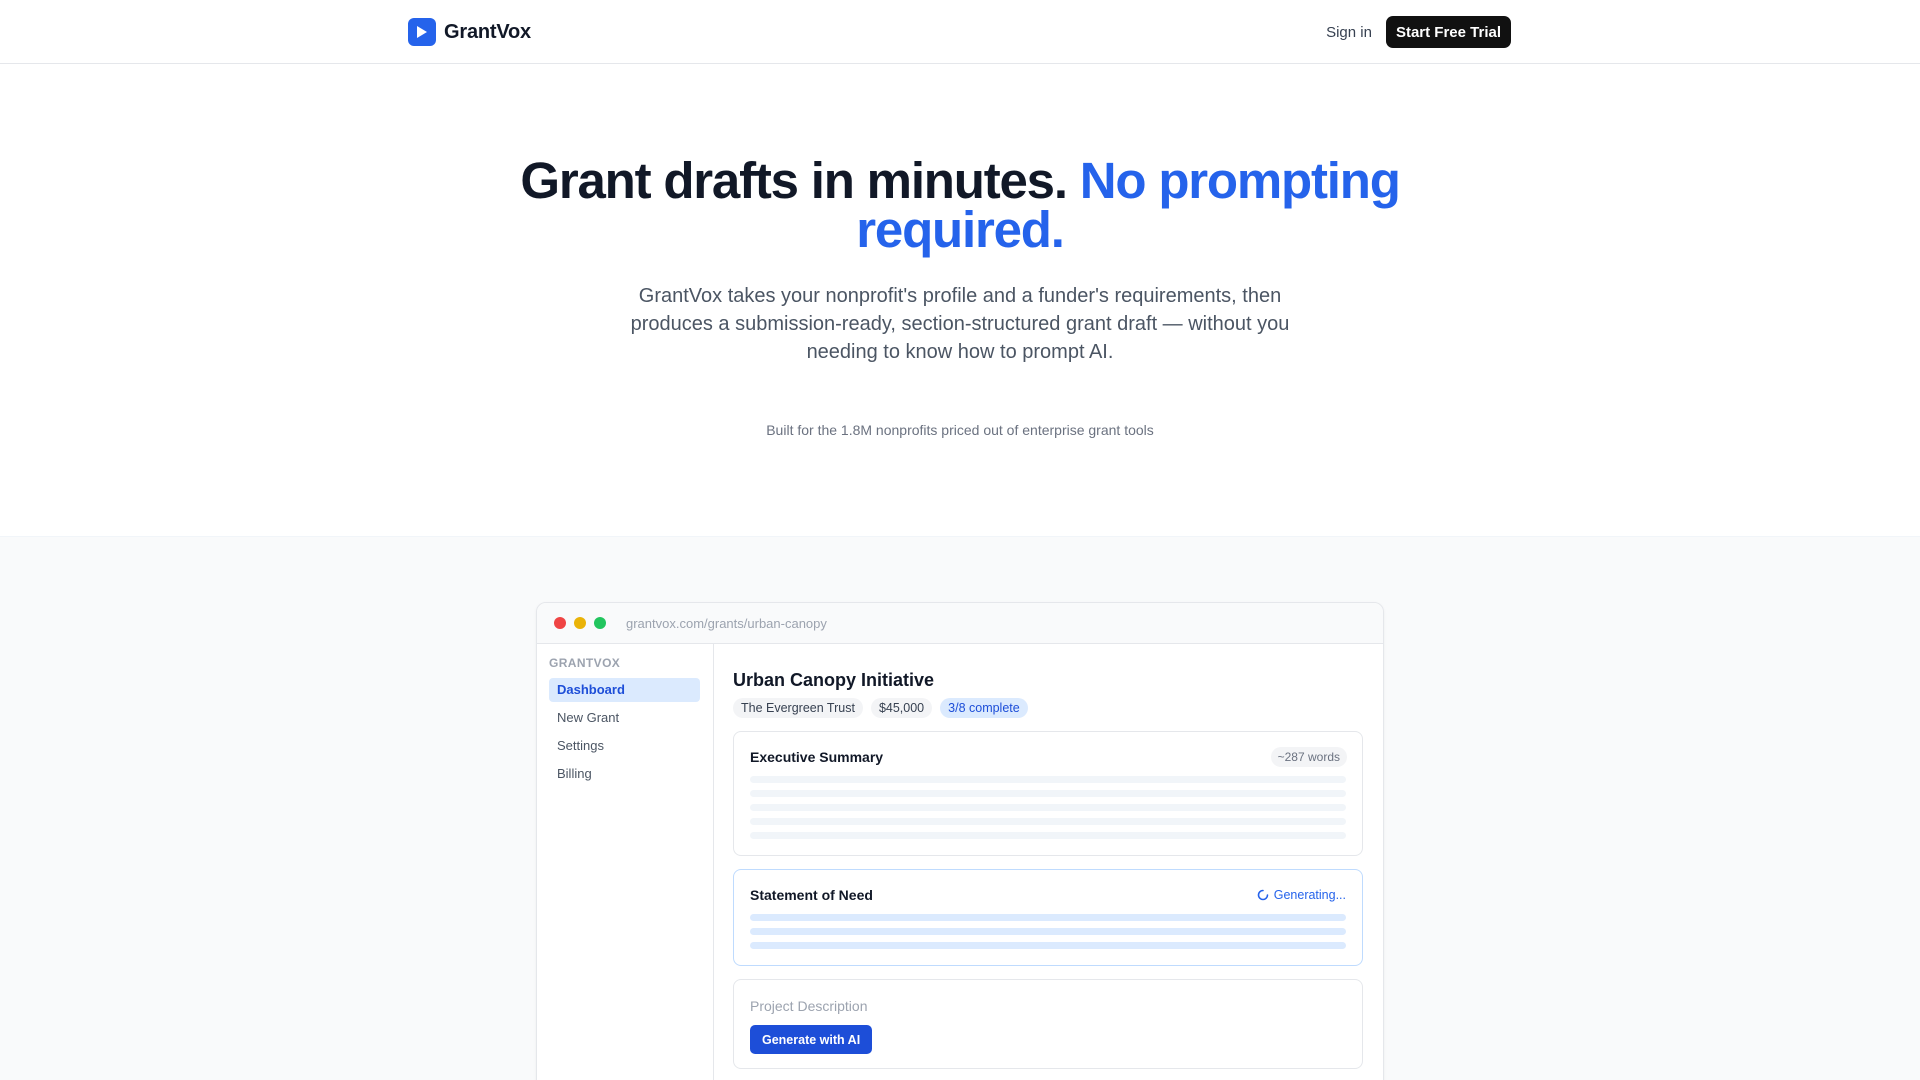 The height and width of the screenshot is (1080, 1920). What do you see at coordinates (1308, 757) in the screenshot?
I see `word-count-badge: ~287 words` at bounding box center [1308, 757].